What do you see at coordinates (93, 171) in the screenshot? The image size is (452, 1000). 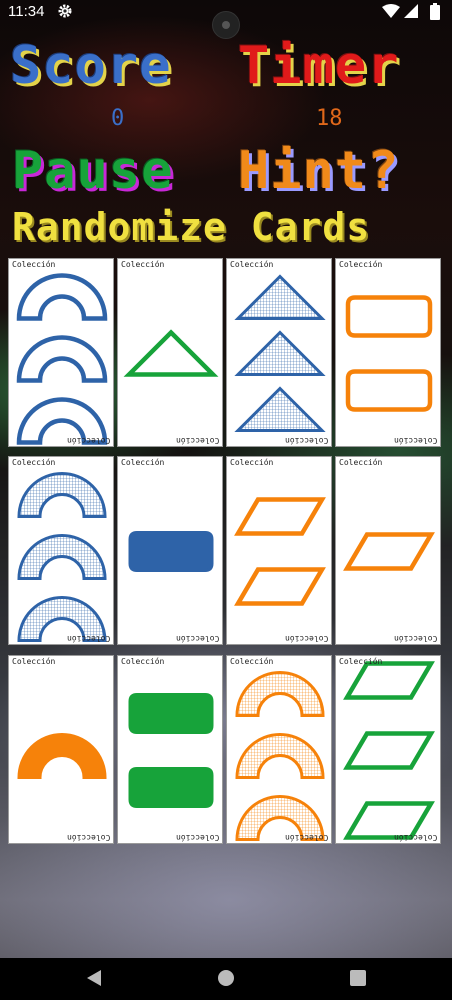 I see `pause-button: Pause` at bounding box center [93, 171].